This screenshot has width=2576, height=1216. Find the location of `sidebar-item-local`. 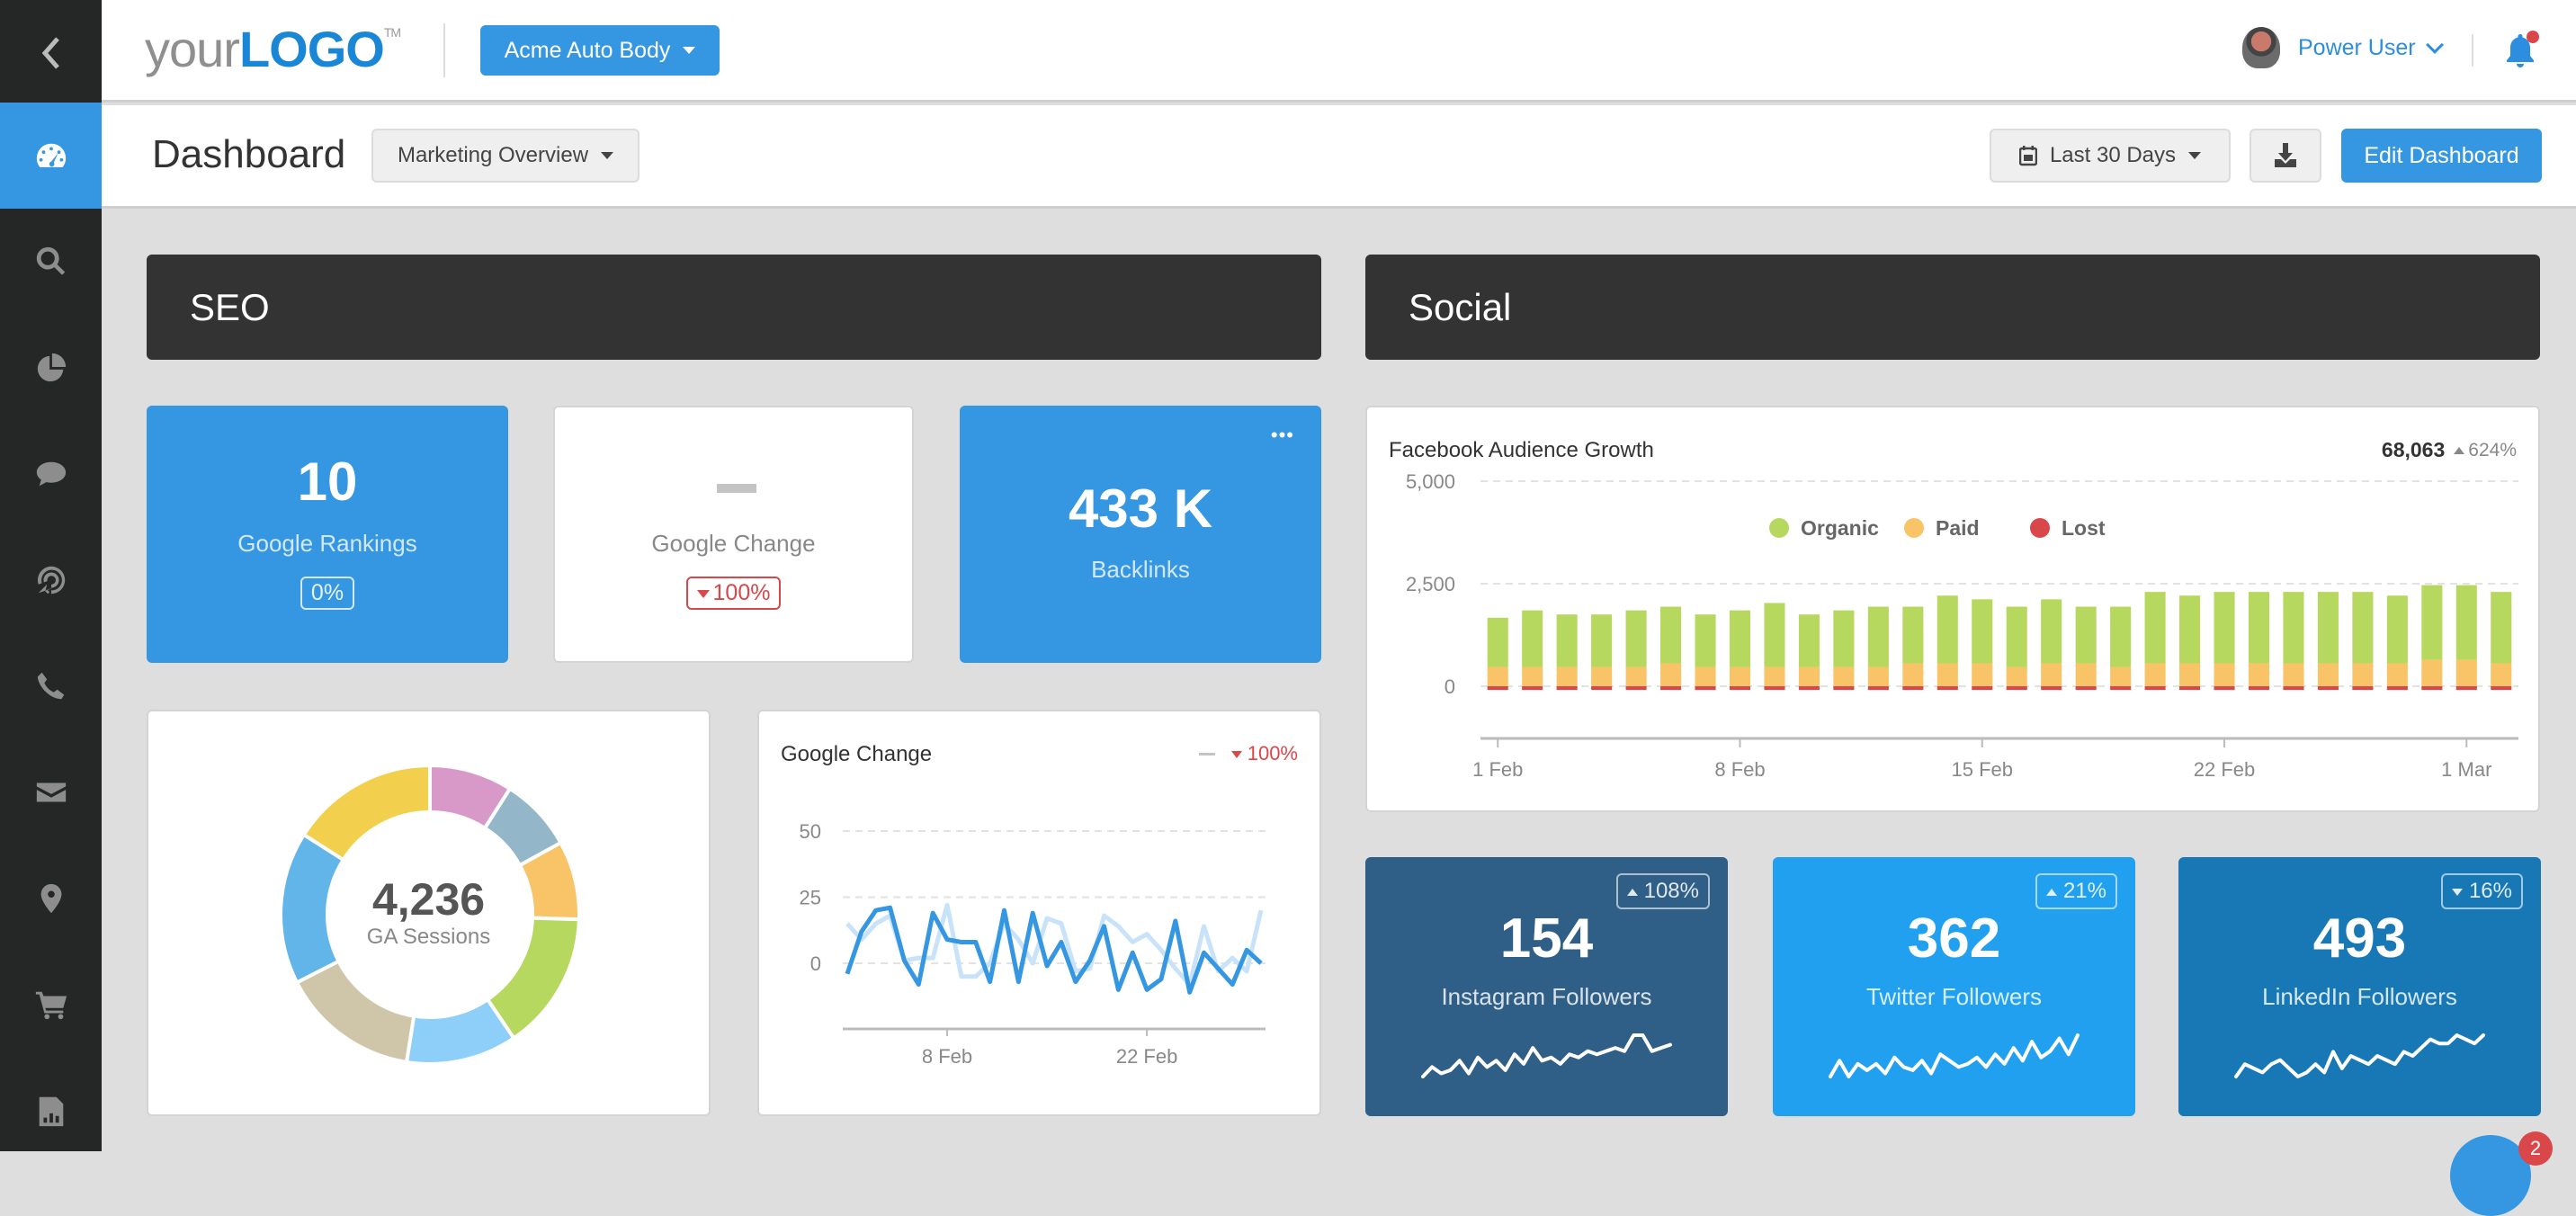

sidebar-item-local is located at coordinates (51, 899).